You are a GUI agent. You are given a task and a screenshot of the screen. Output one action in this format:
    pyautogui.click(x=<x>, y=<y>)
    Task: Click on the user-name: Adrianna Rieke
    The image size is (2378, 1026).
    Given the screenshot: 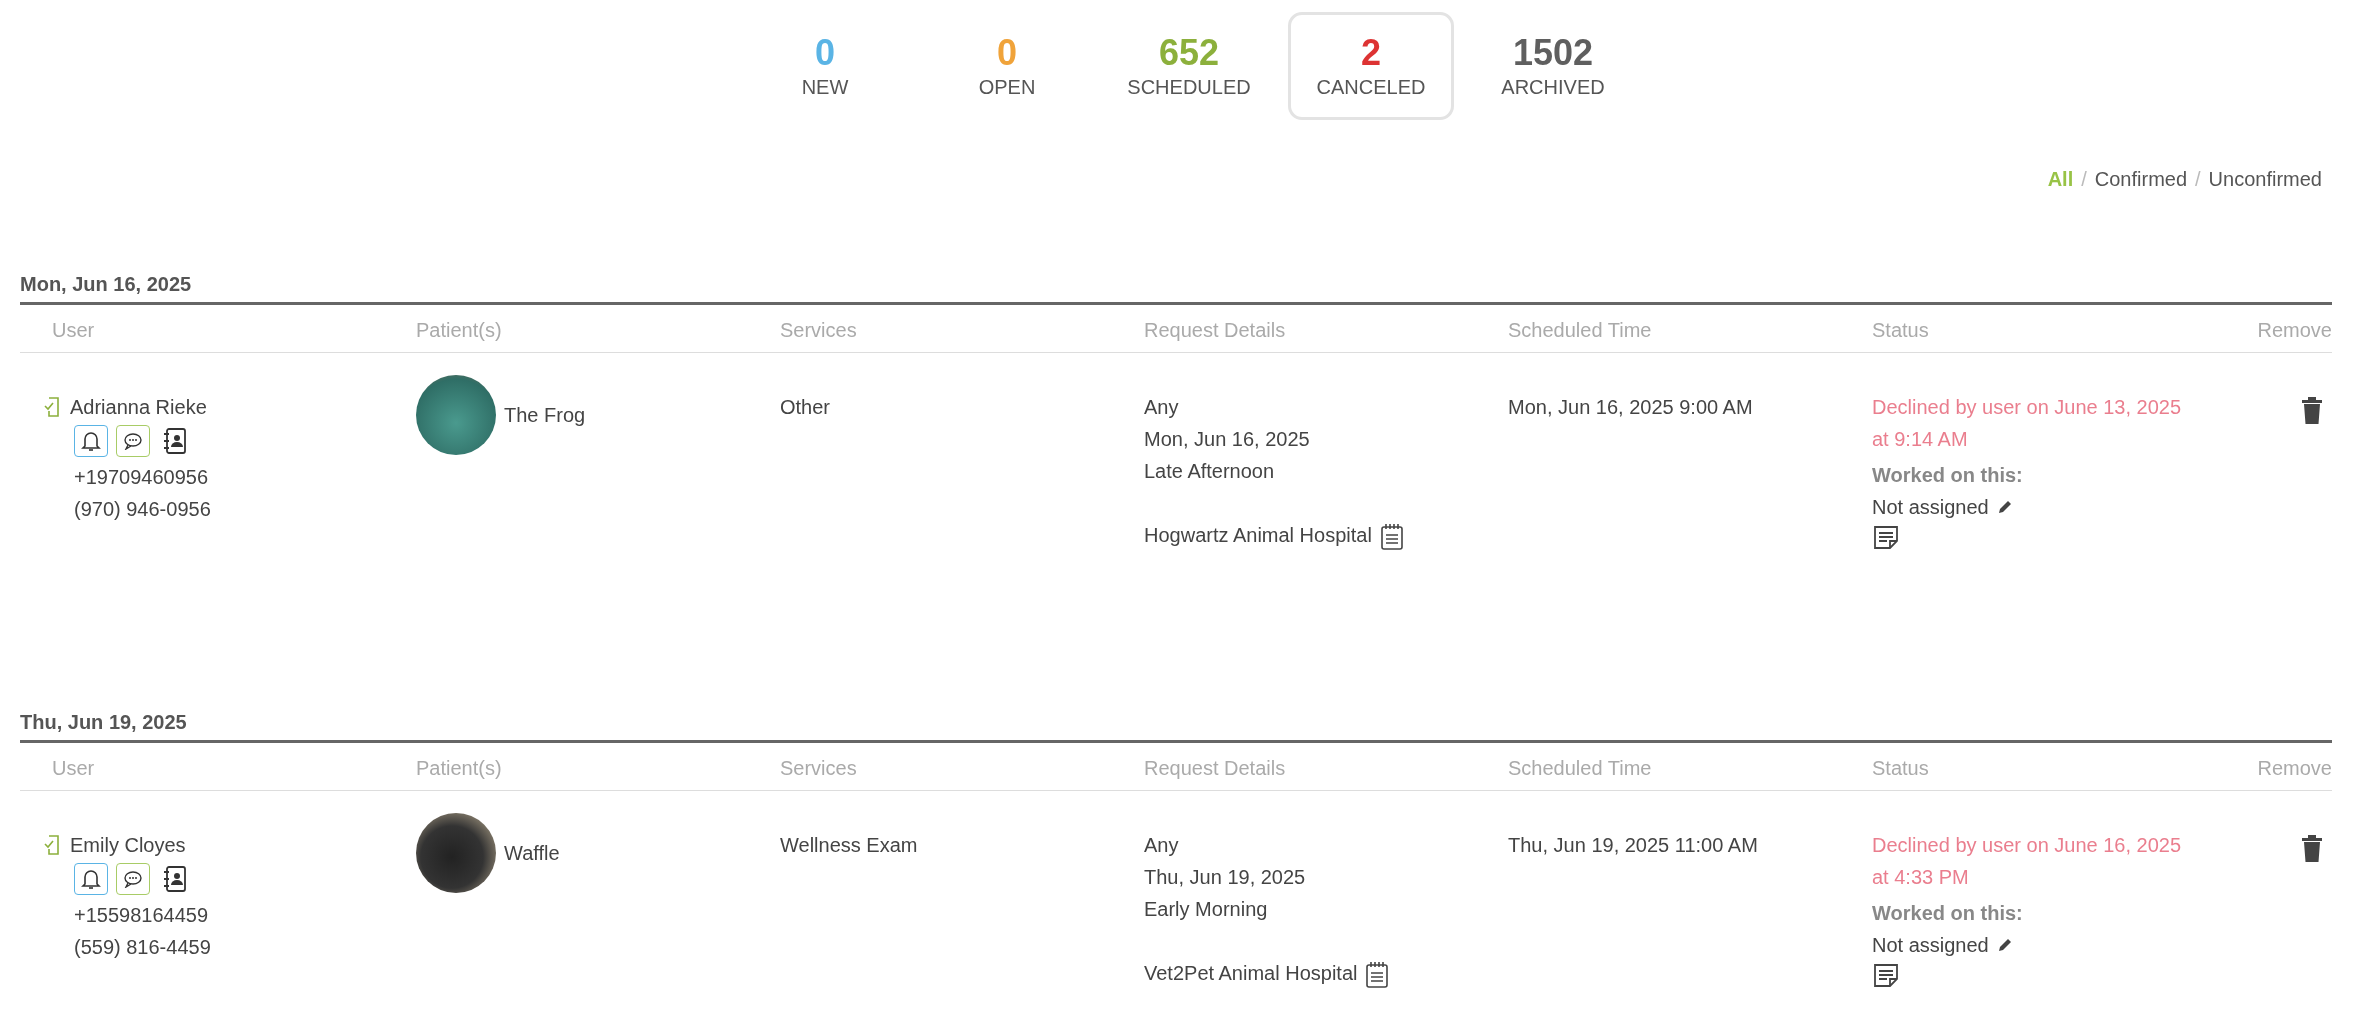 What is the action you would take?
    pyautogui.click(x=138, y=407)
    